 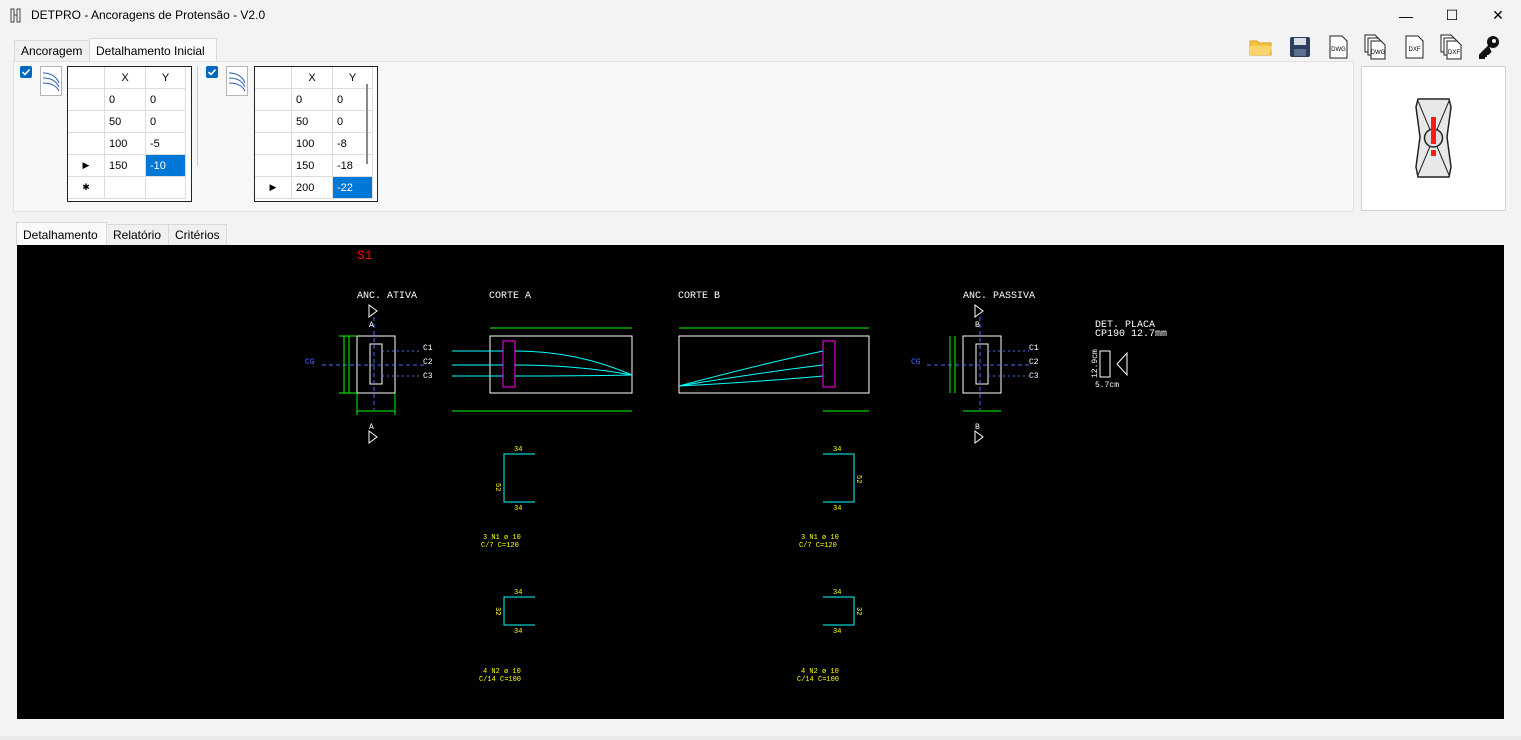 I want to click on rebar1-right-b: C/7 C=120, so click(x=818, y=546).